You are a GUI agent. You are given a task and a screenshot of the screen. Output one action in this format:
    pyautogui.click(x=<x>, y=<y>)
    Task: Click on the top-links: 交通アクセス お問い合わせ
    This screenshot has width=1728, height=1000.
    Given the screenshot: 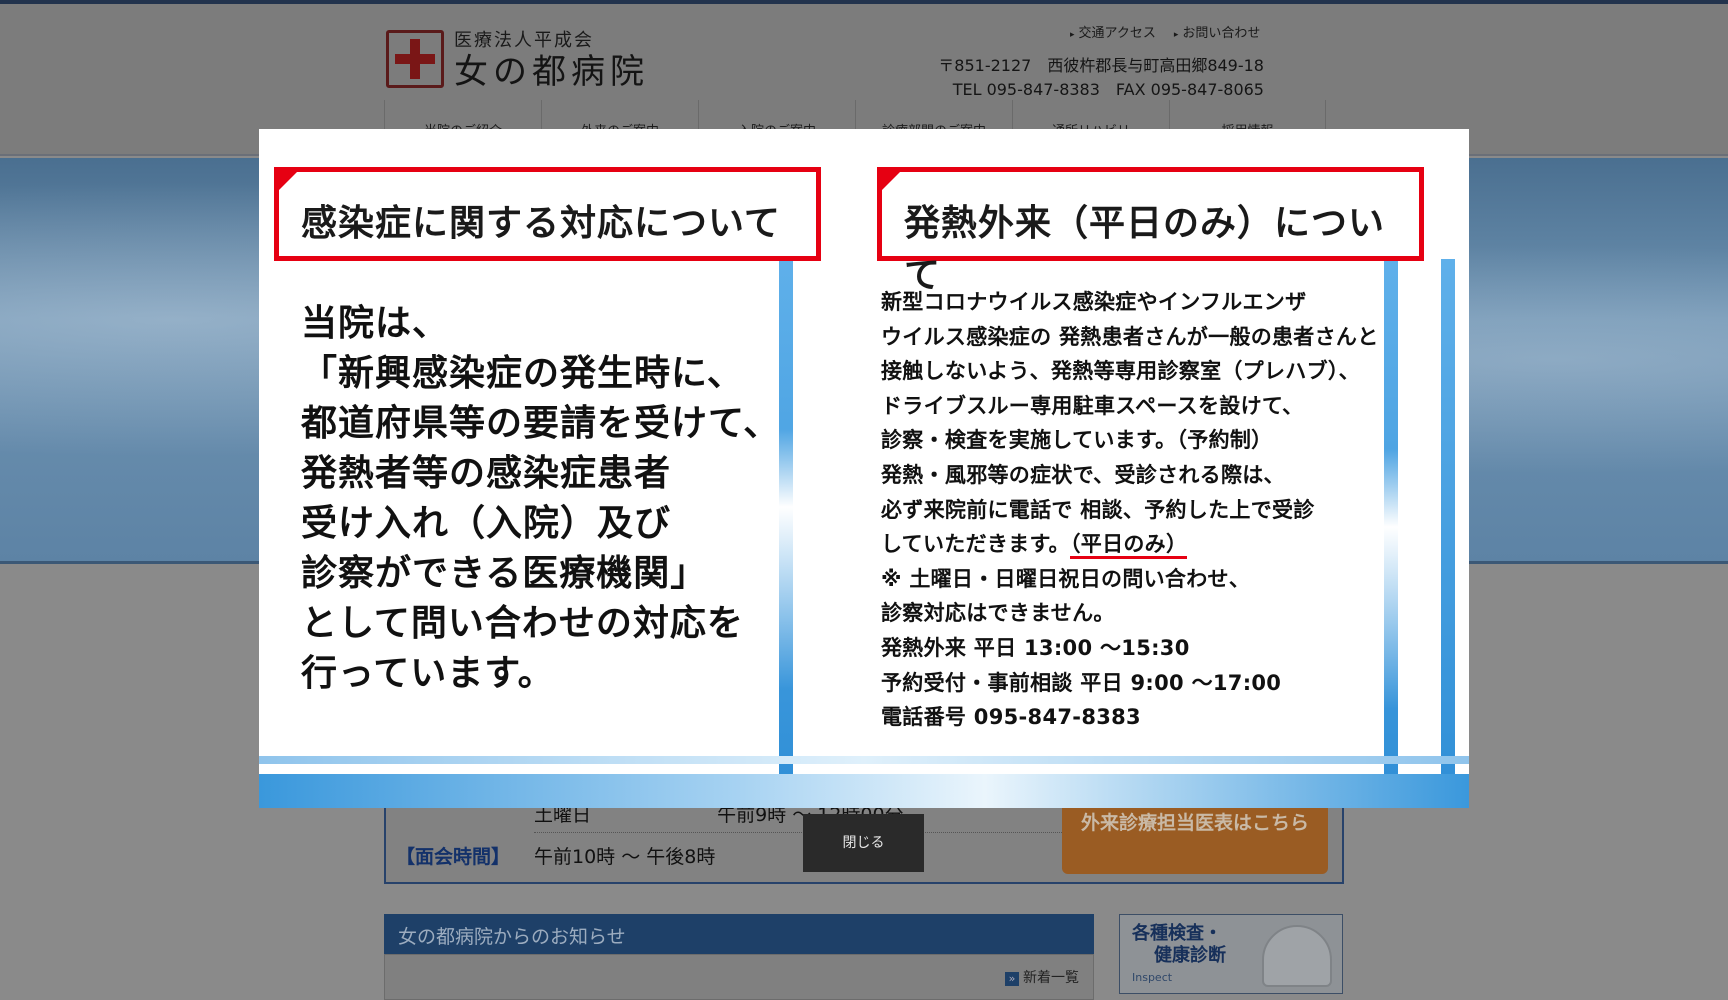 What is the action you would take?
    pyautogui.click(x=1165, y=31)
    